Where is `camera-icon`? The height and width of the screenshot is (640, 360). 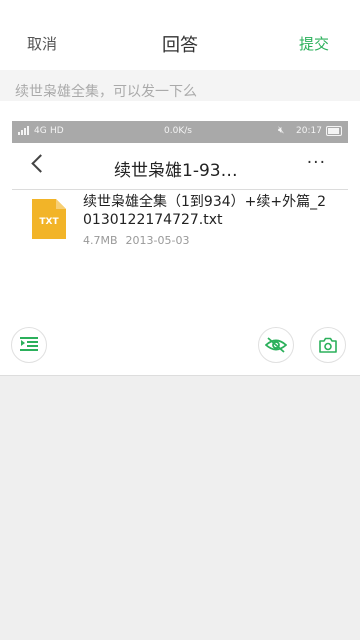
camera-icon is located at coordinates (328, 345).